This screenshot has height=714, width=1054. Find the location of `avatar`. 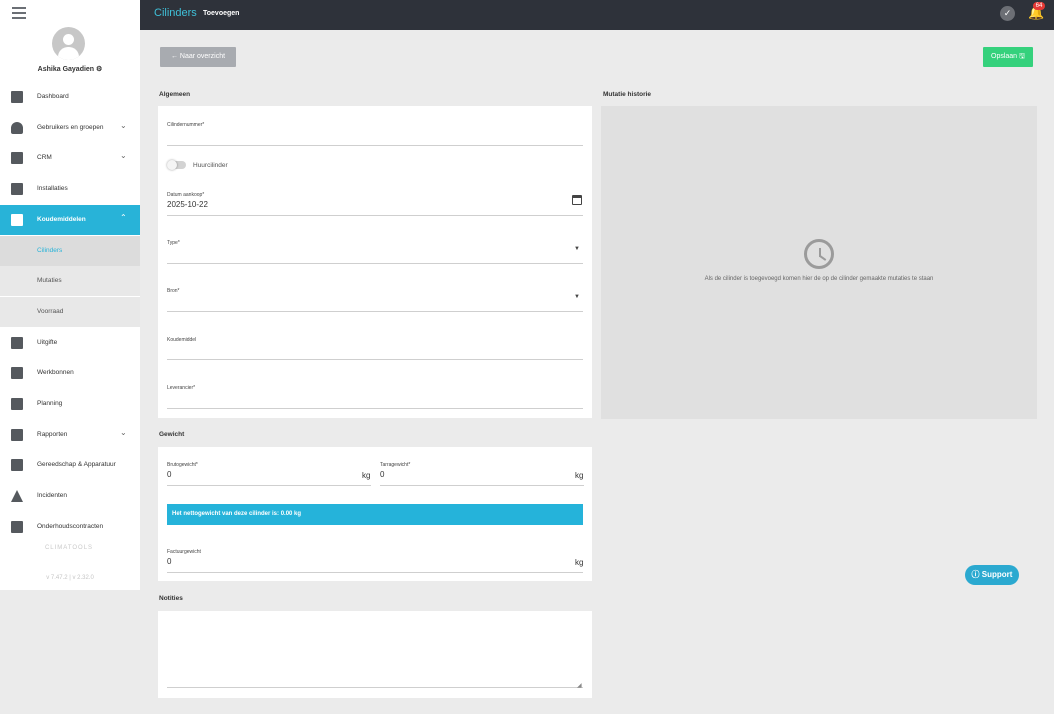

avatar is located at coordinates (68, 43).